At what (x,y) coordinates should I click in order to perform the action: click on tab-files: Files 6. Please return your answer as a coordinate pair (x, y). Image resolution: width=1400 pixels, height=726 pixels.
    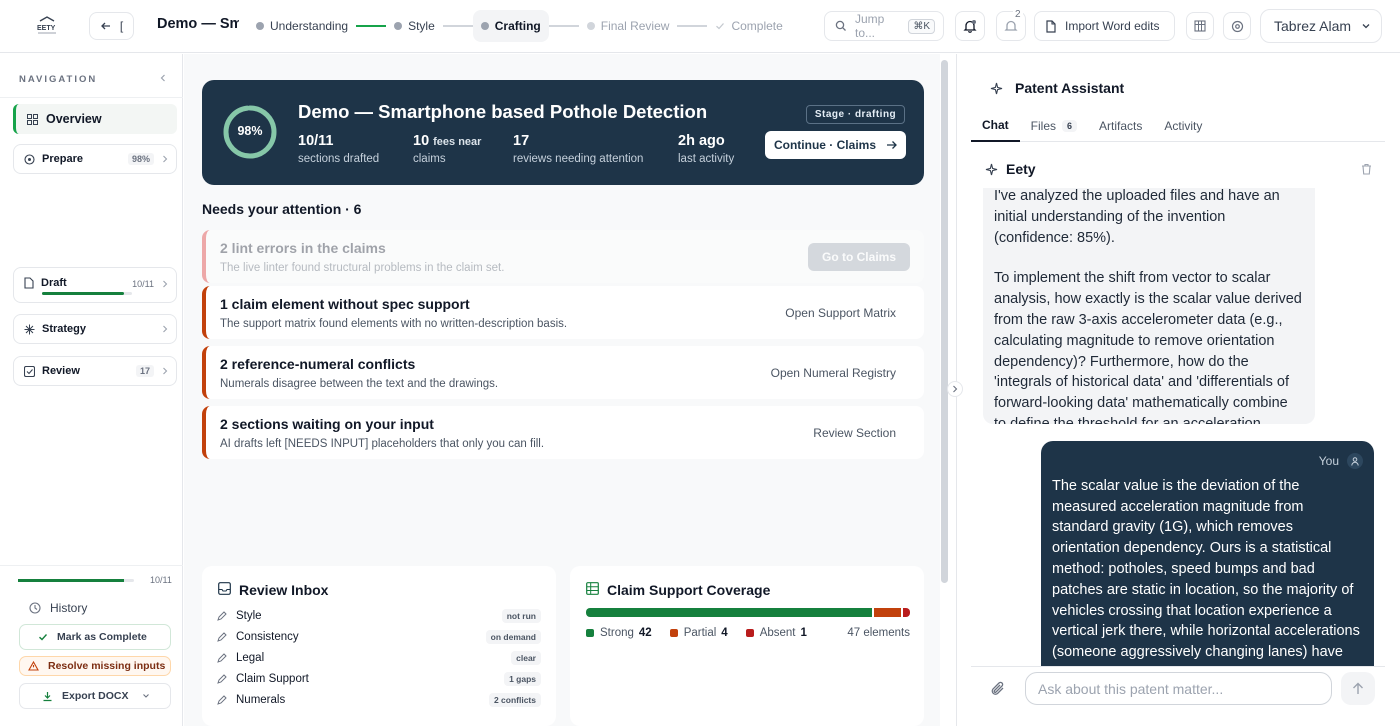
    Looking at the image, I should click on (1054, 126).